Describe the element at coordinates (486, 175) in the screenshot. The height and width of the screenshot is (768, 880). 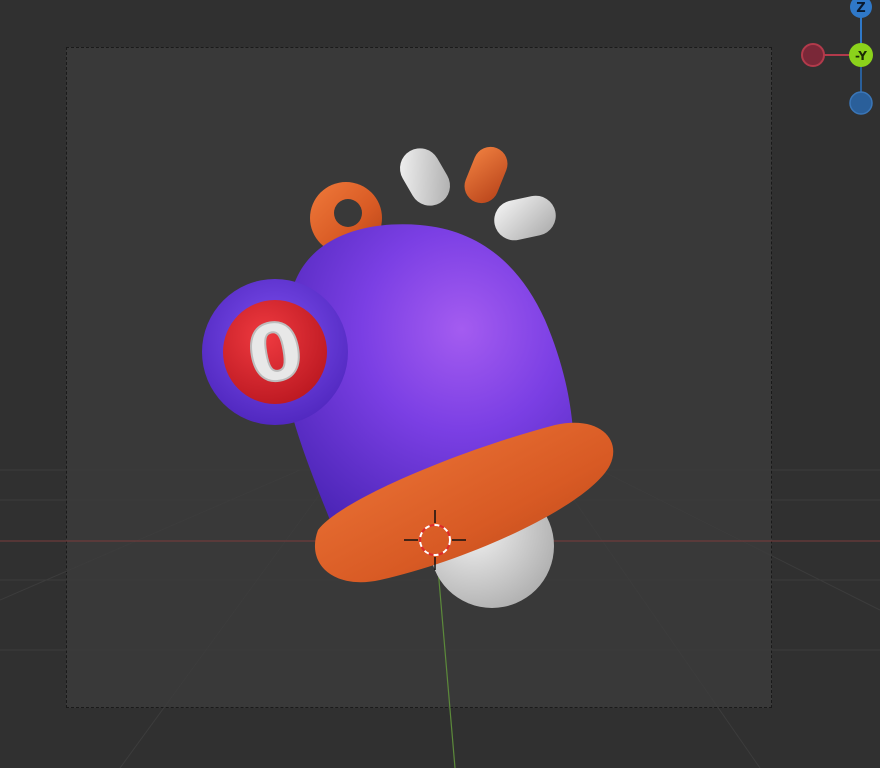
I see `spark-pill-middle` at that location.